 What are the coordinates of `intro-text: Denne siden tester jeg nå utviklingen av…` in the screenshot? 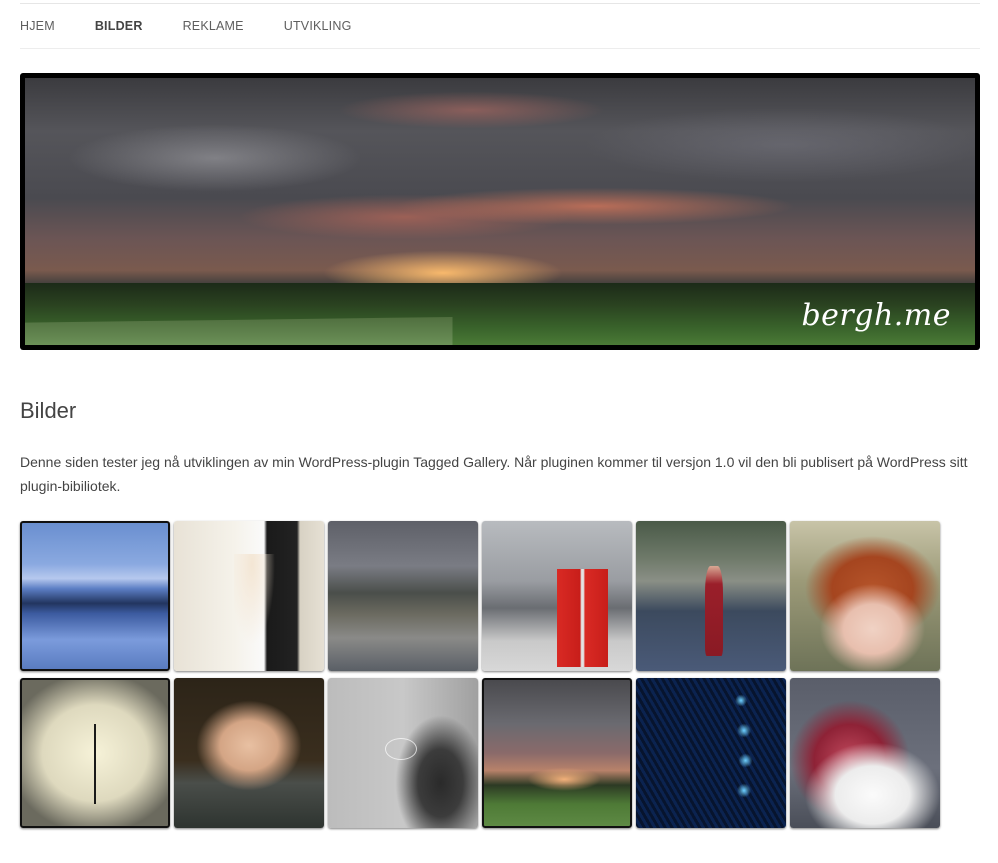 It's located at (494, 474).